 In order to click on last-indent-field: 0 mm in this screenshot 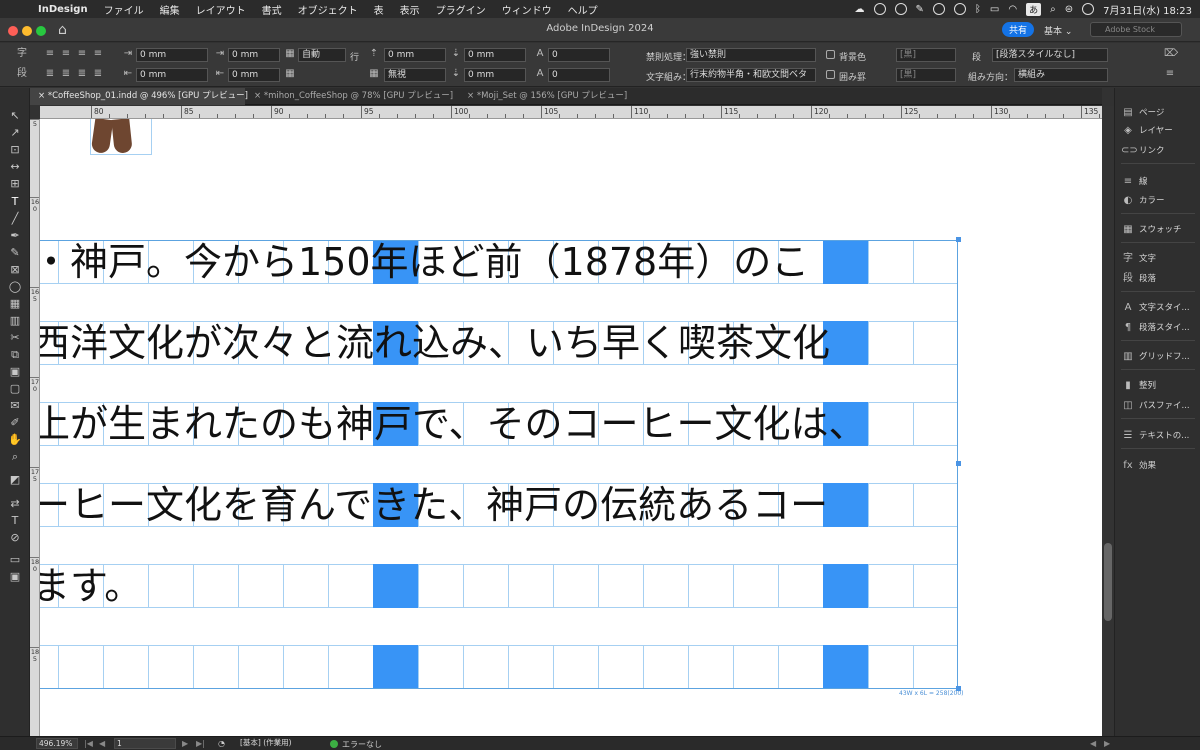, I will do `click(254, 75)`.